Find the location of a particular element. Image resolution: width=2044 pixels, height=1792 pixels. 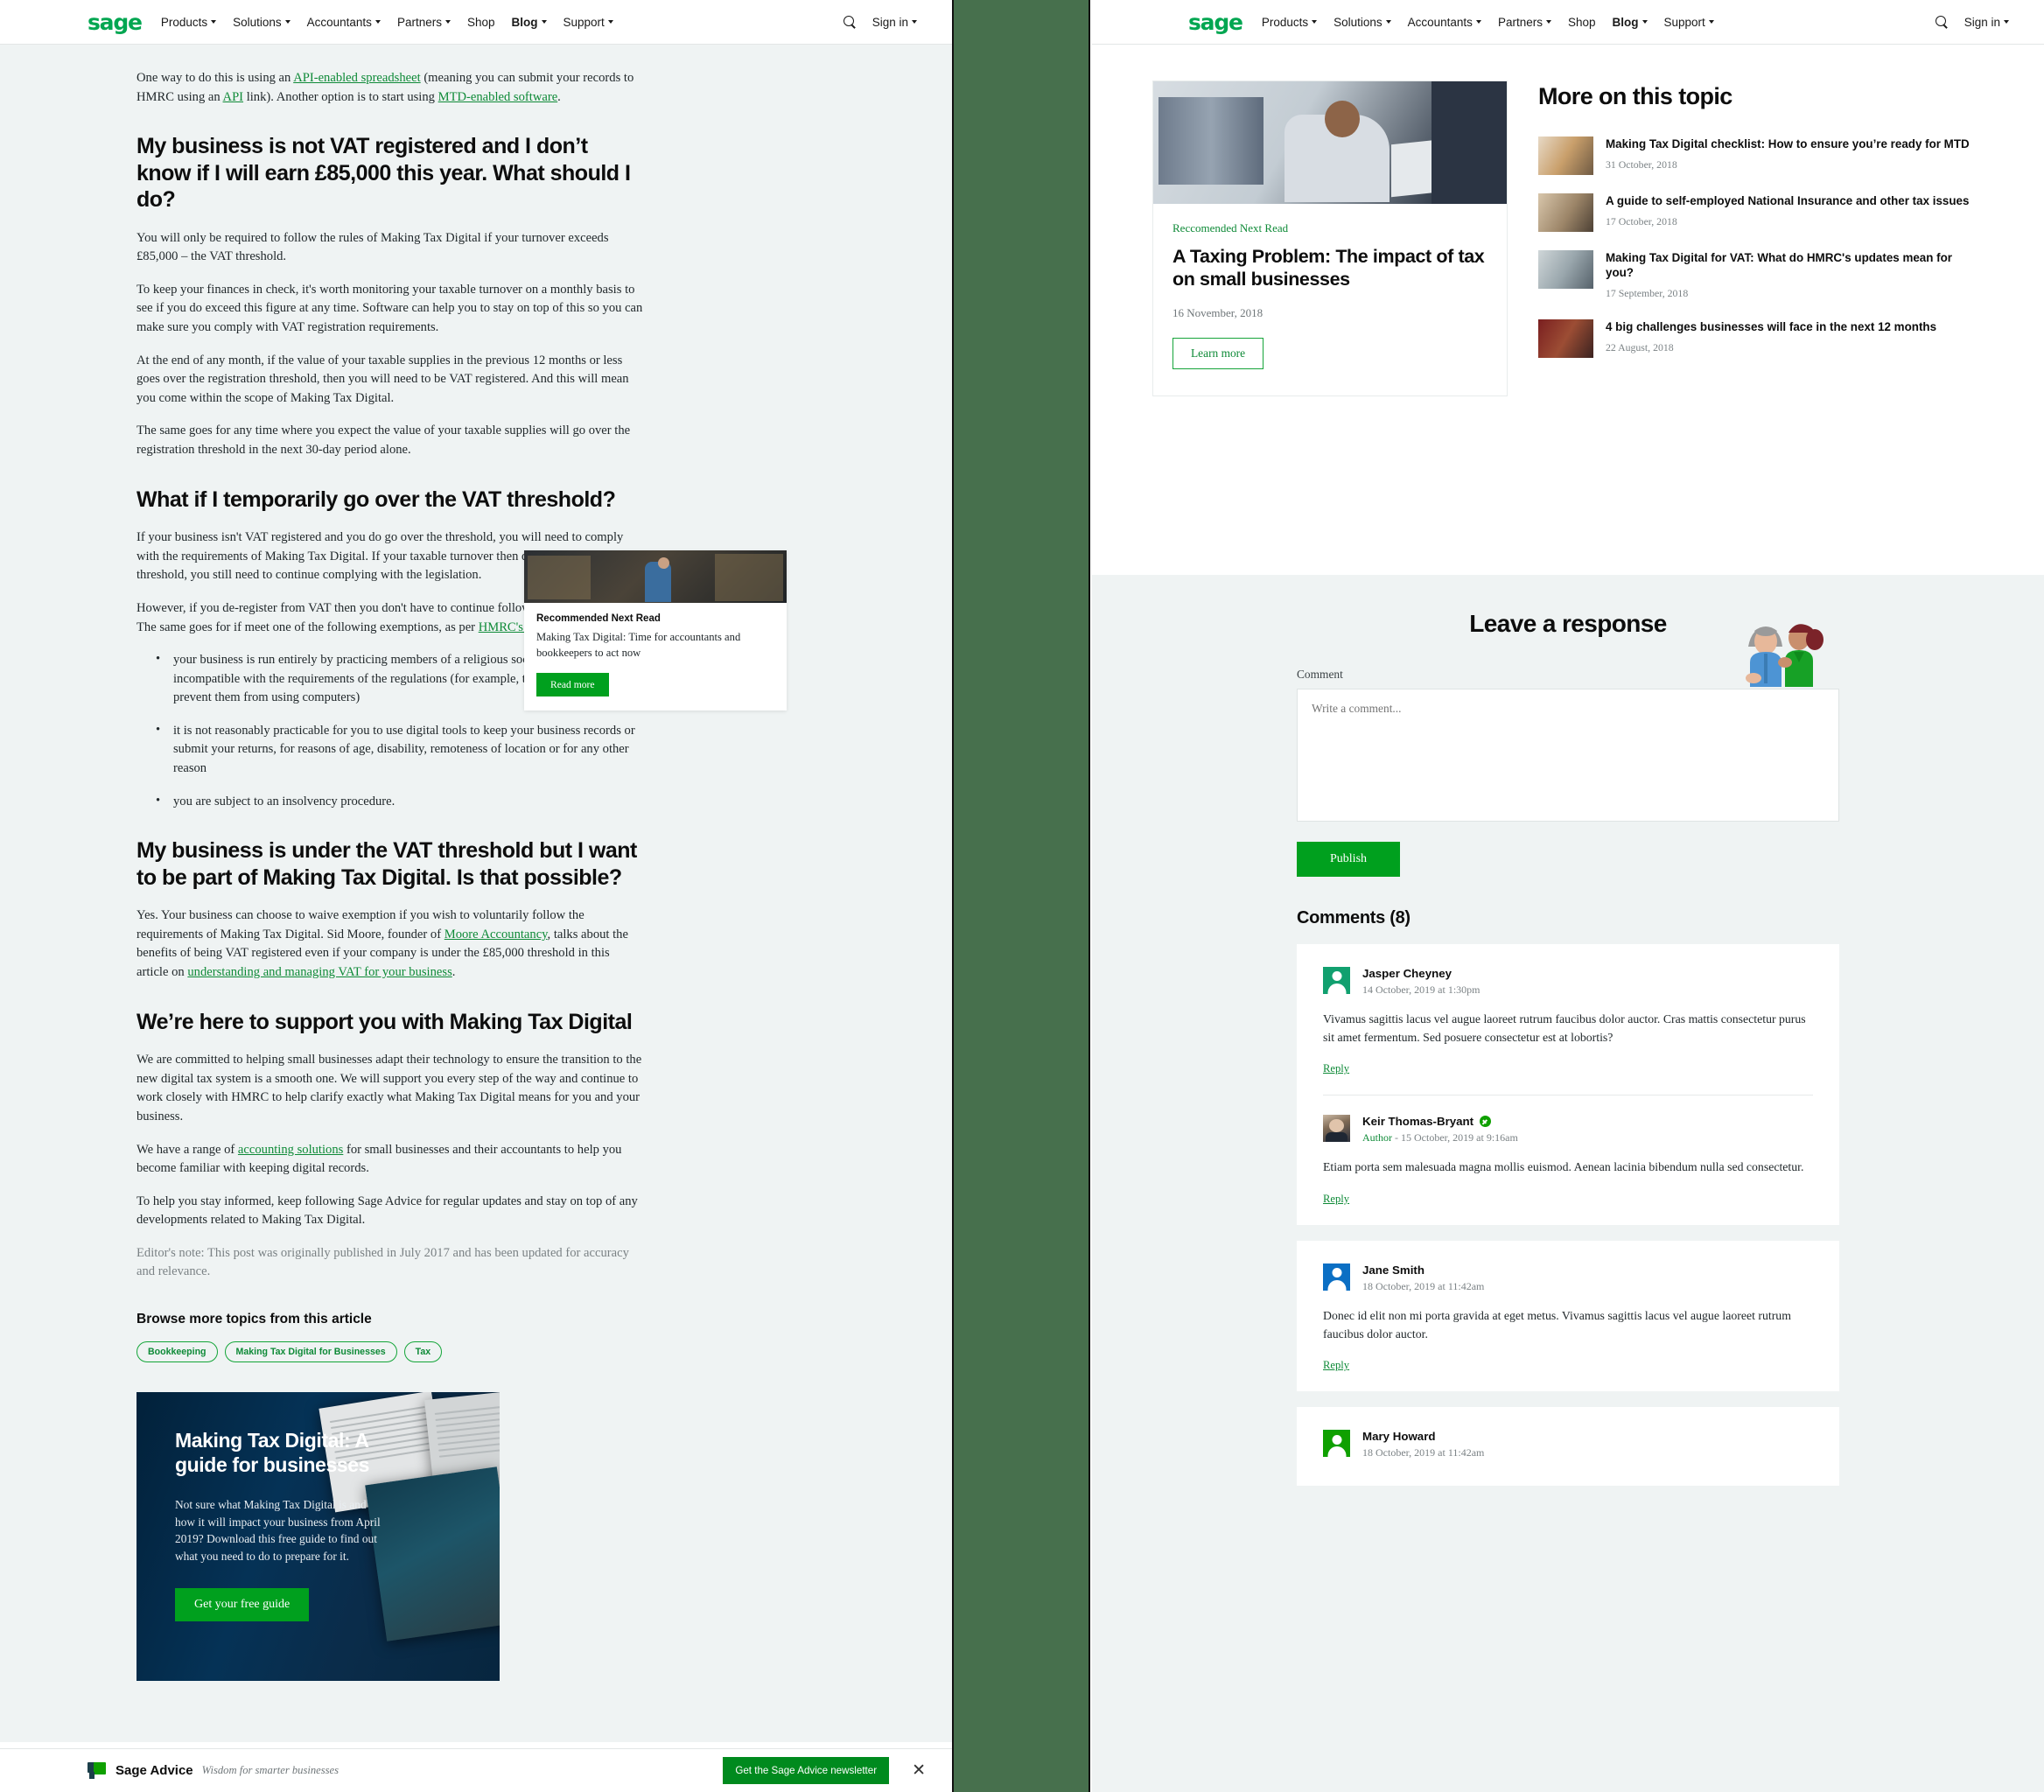

comment-author-name: Mary Howard is located at coordinates (1423, 1436).